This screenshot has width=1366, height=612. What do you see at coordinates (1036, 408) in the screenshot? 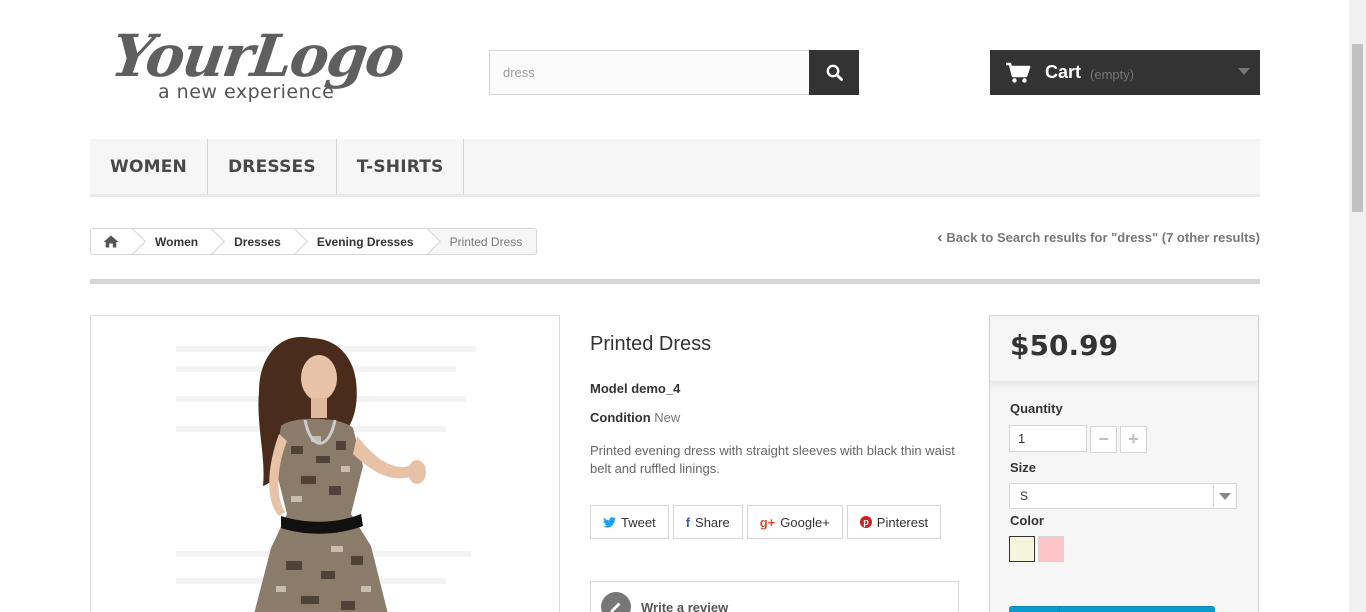
I see `quantity-label: Quantity` at bounding box center [1036, 408].